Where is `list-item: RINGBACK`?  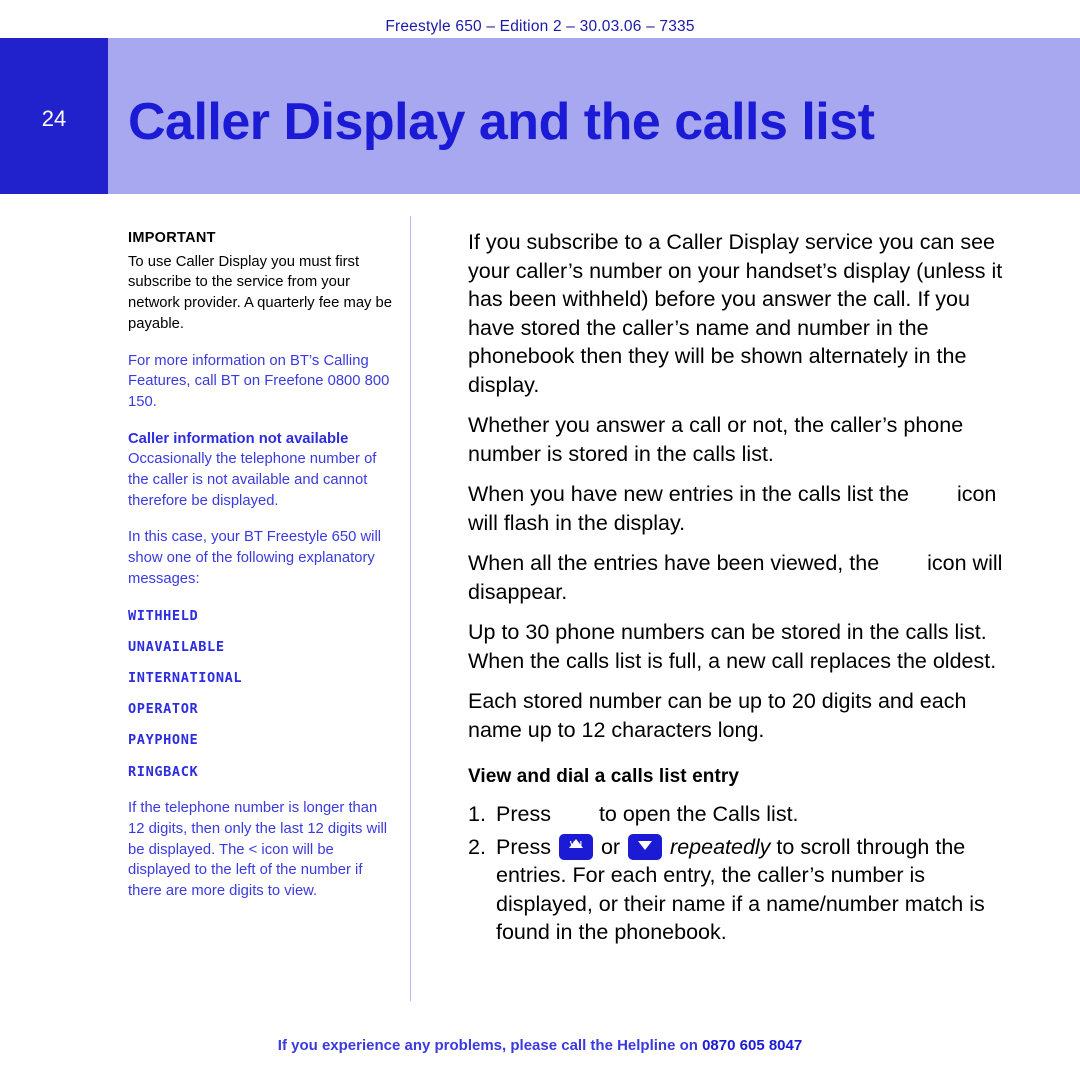 list-item: RINGBACK is located at coordinates (163, 771).